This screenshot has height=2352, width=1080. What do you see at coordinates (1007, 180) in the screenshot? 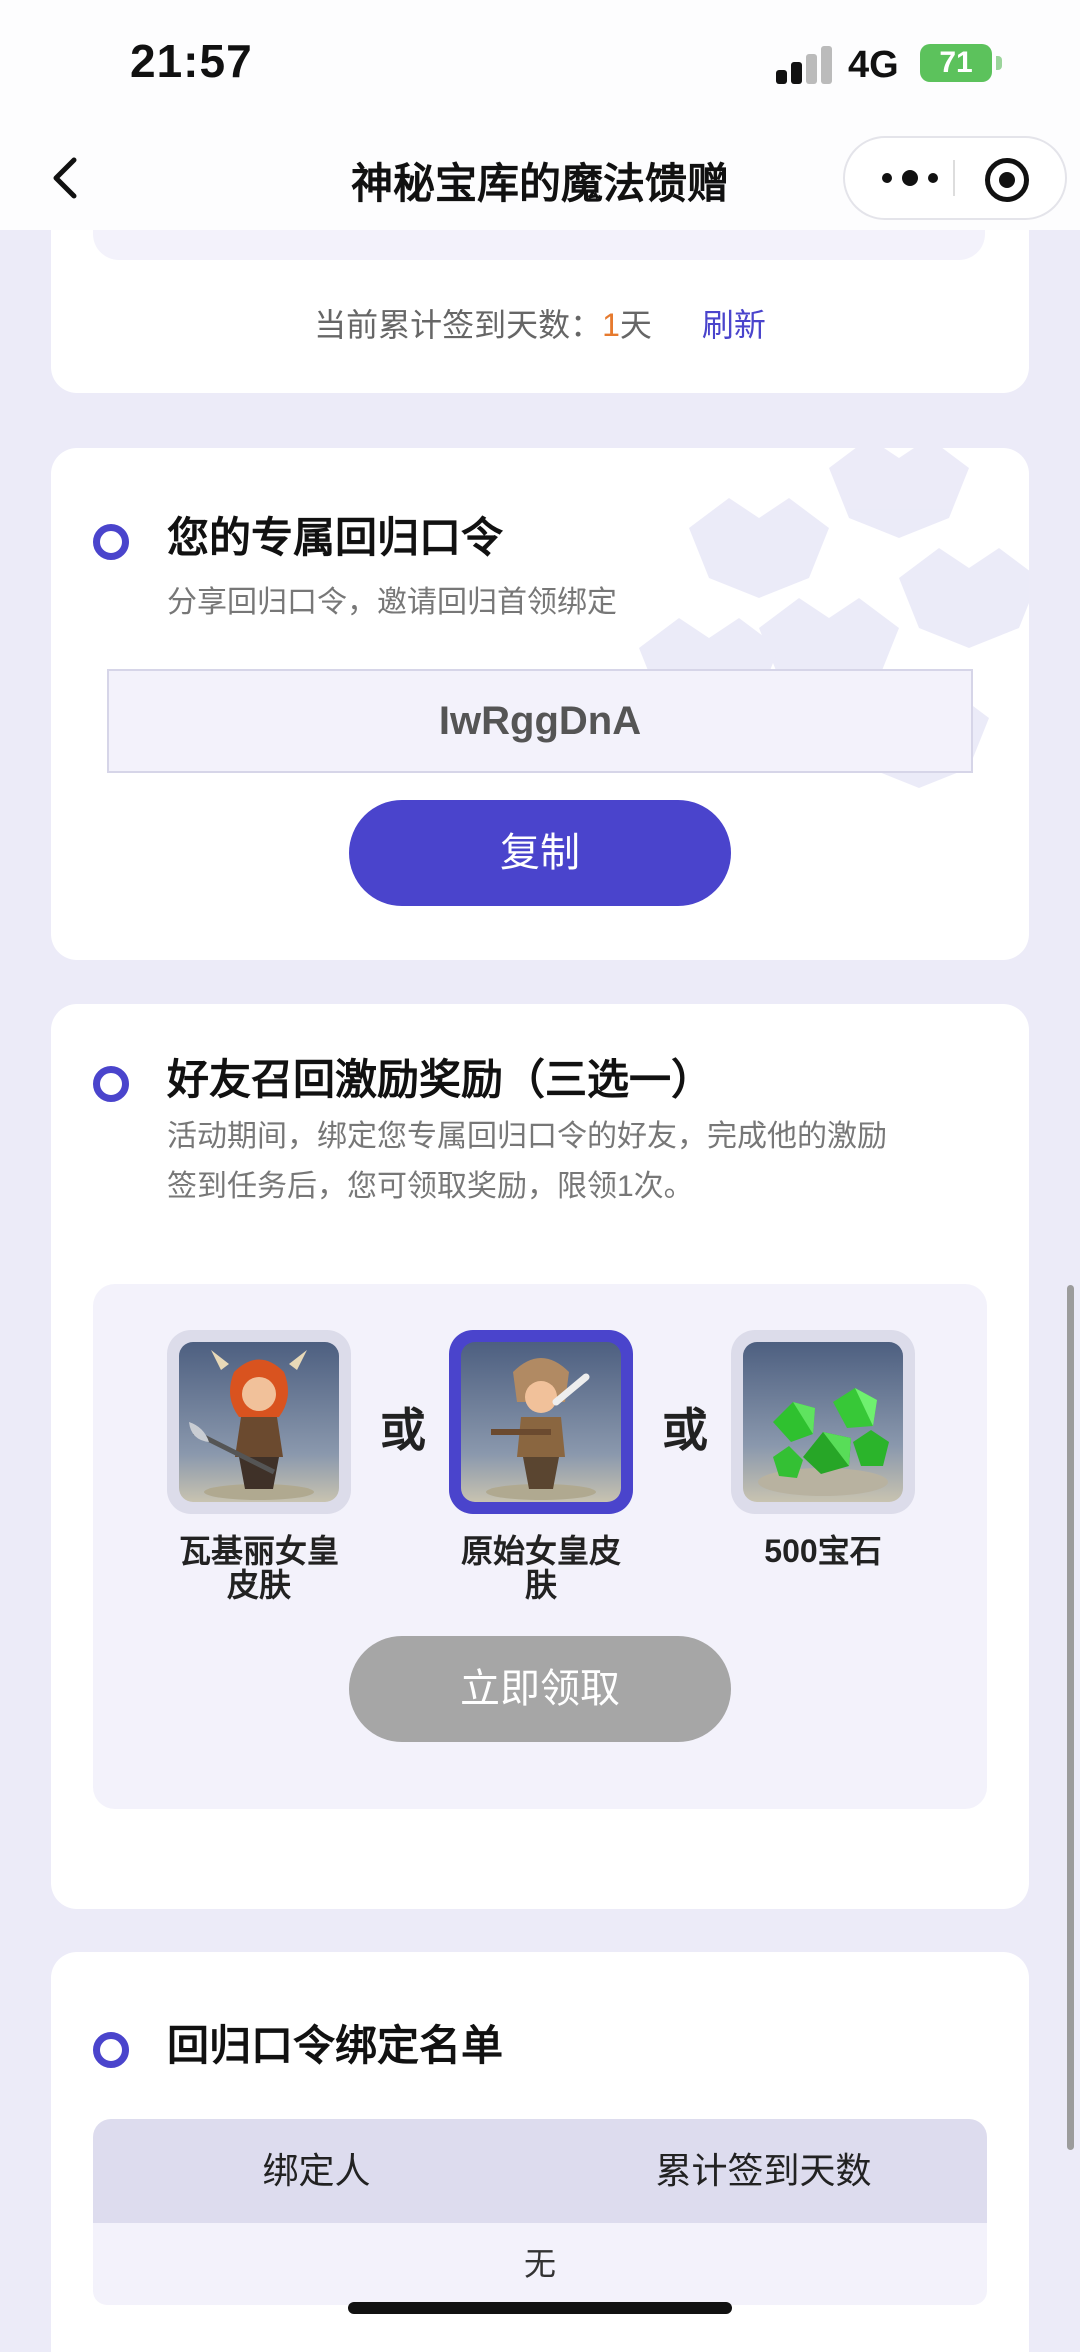
I see `target-icon` at bounding box center [1007, 180].